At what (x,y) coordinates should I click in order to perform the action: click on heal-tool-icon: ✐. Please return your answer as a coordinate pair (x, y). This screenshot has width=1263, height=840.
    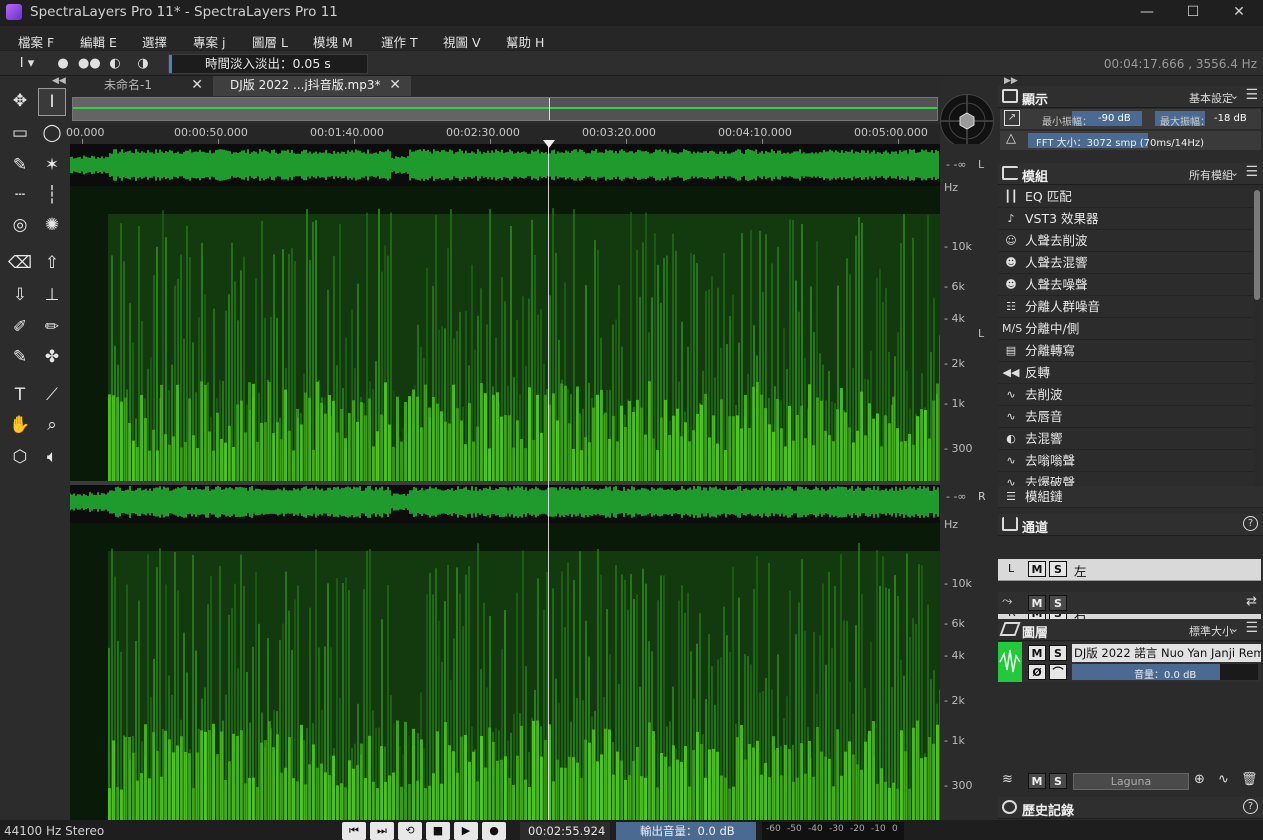
    Looking at the image, I should click on (20, 328).